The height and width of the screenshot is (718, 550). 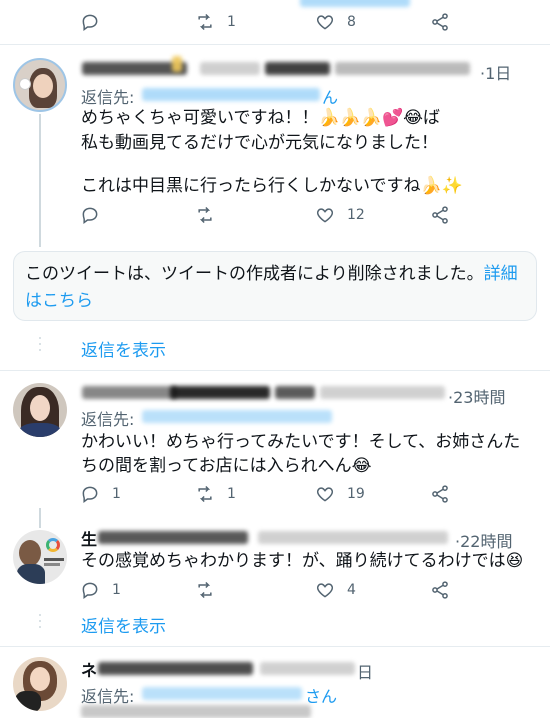 I want to click on redacted-text, so click(x=355, y=3).